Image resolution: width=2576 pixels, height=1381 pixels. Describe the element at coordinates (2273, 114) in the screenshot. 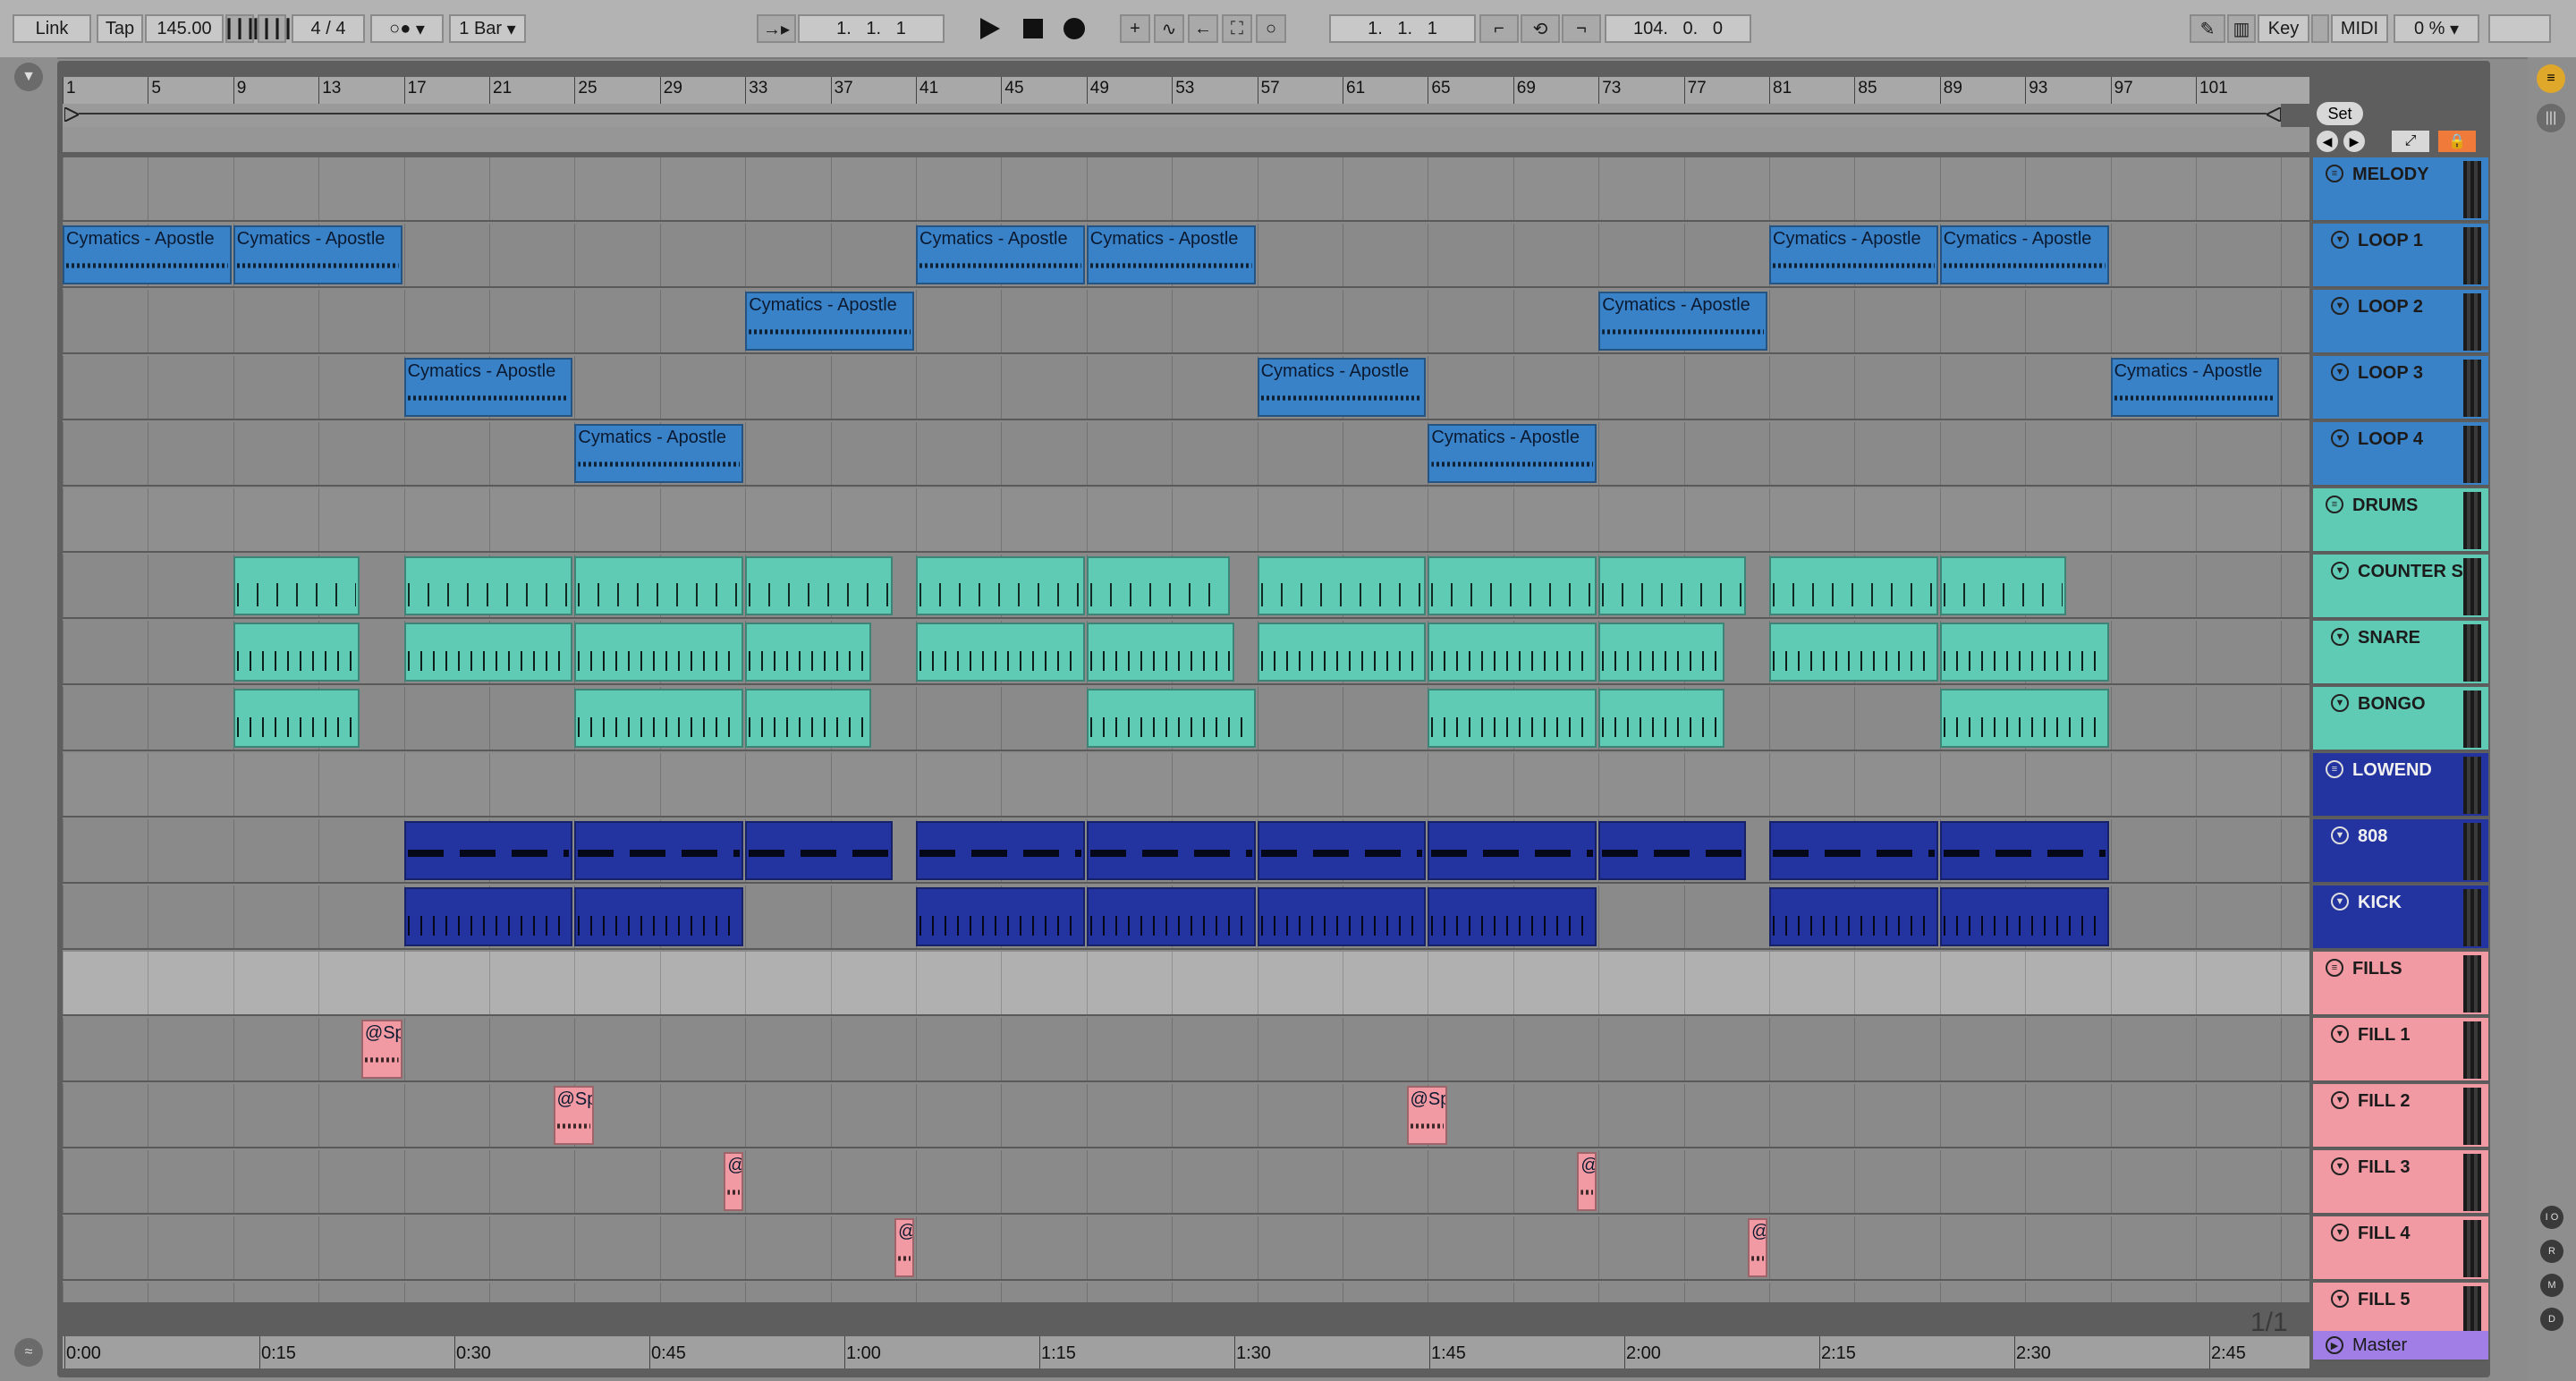

I see `loop-end-marker-icon` at that location.